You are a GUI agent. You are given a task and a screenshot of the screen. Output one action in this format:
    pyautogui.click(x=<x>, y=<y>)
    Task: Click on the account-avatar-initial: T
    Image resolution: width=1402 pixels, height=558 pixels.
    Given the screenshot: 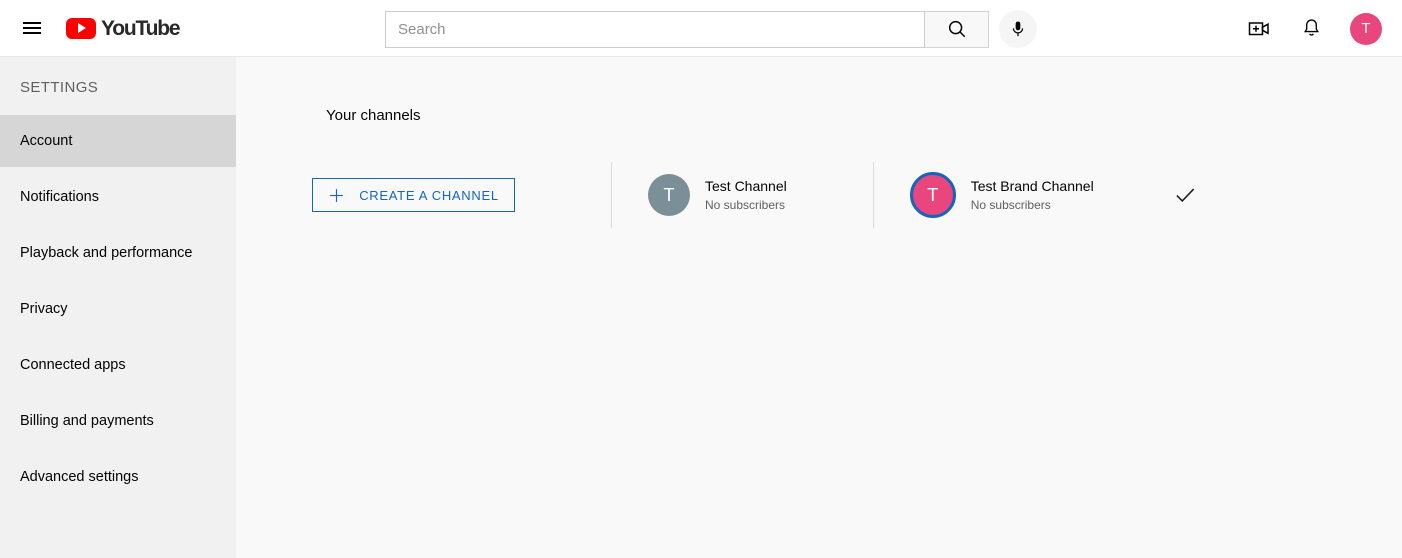 What is the action you would take?
    pyautogui.click(x=1366, y=28)
    